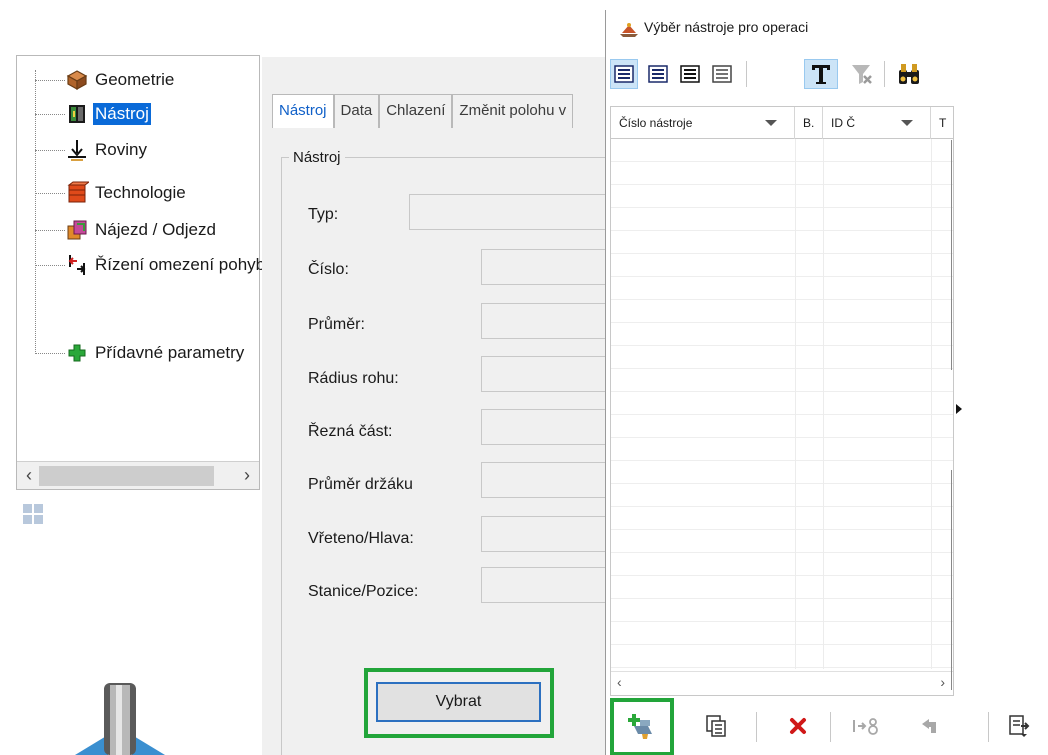  I want to click on approach-retract-icon, so click(77, 230).